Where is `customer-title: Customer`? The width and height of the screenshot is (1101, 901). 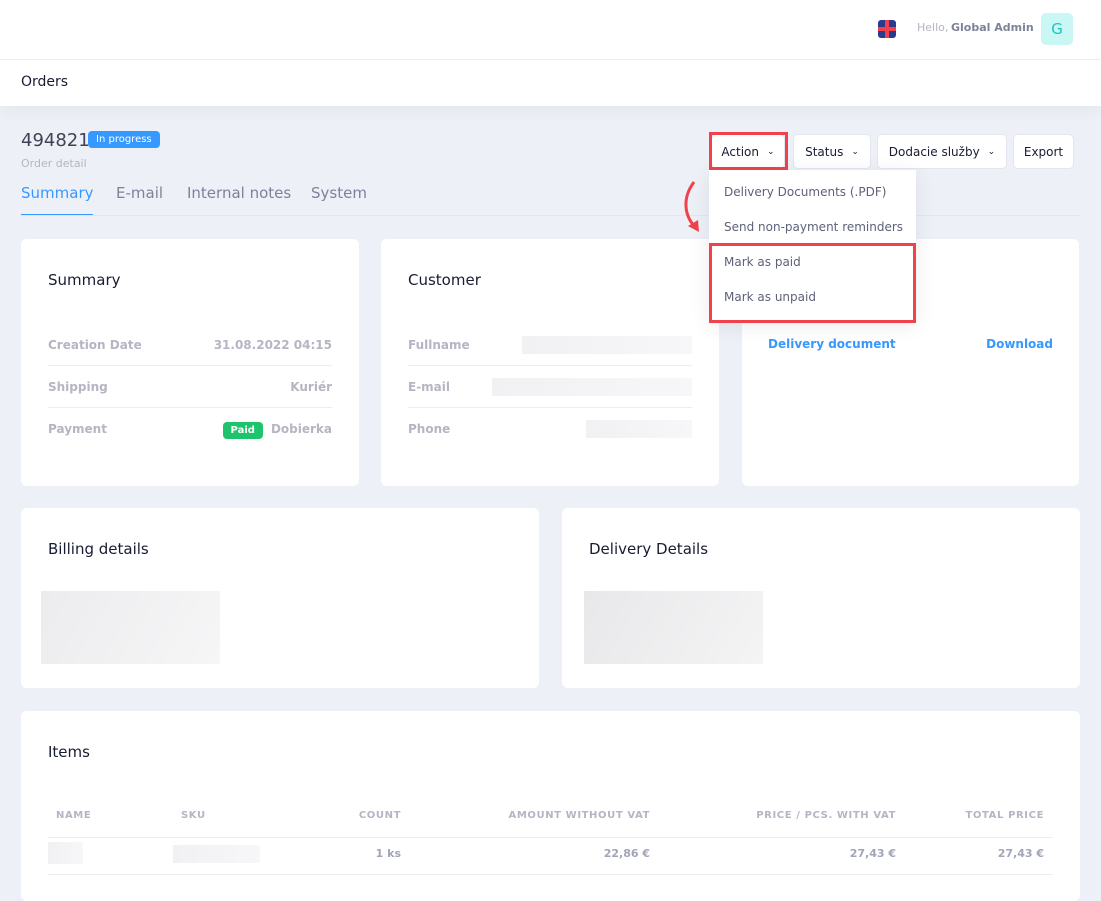
customer-title: Customer is located at coordinates (444, 280).